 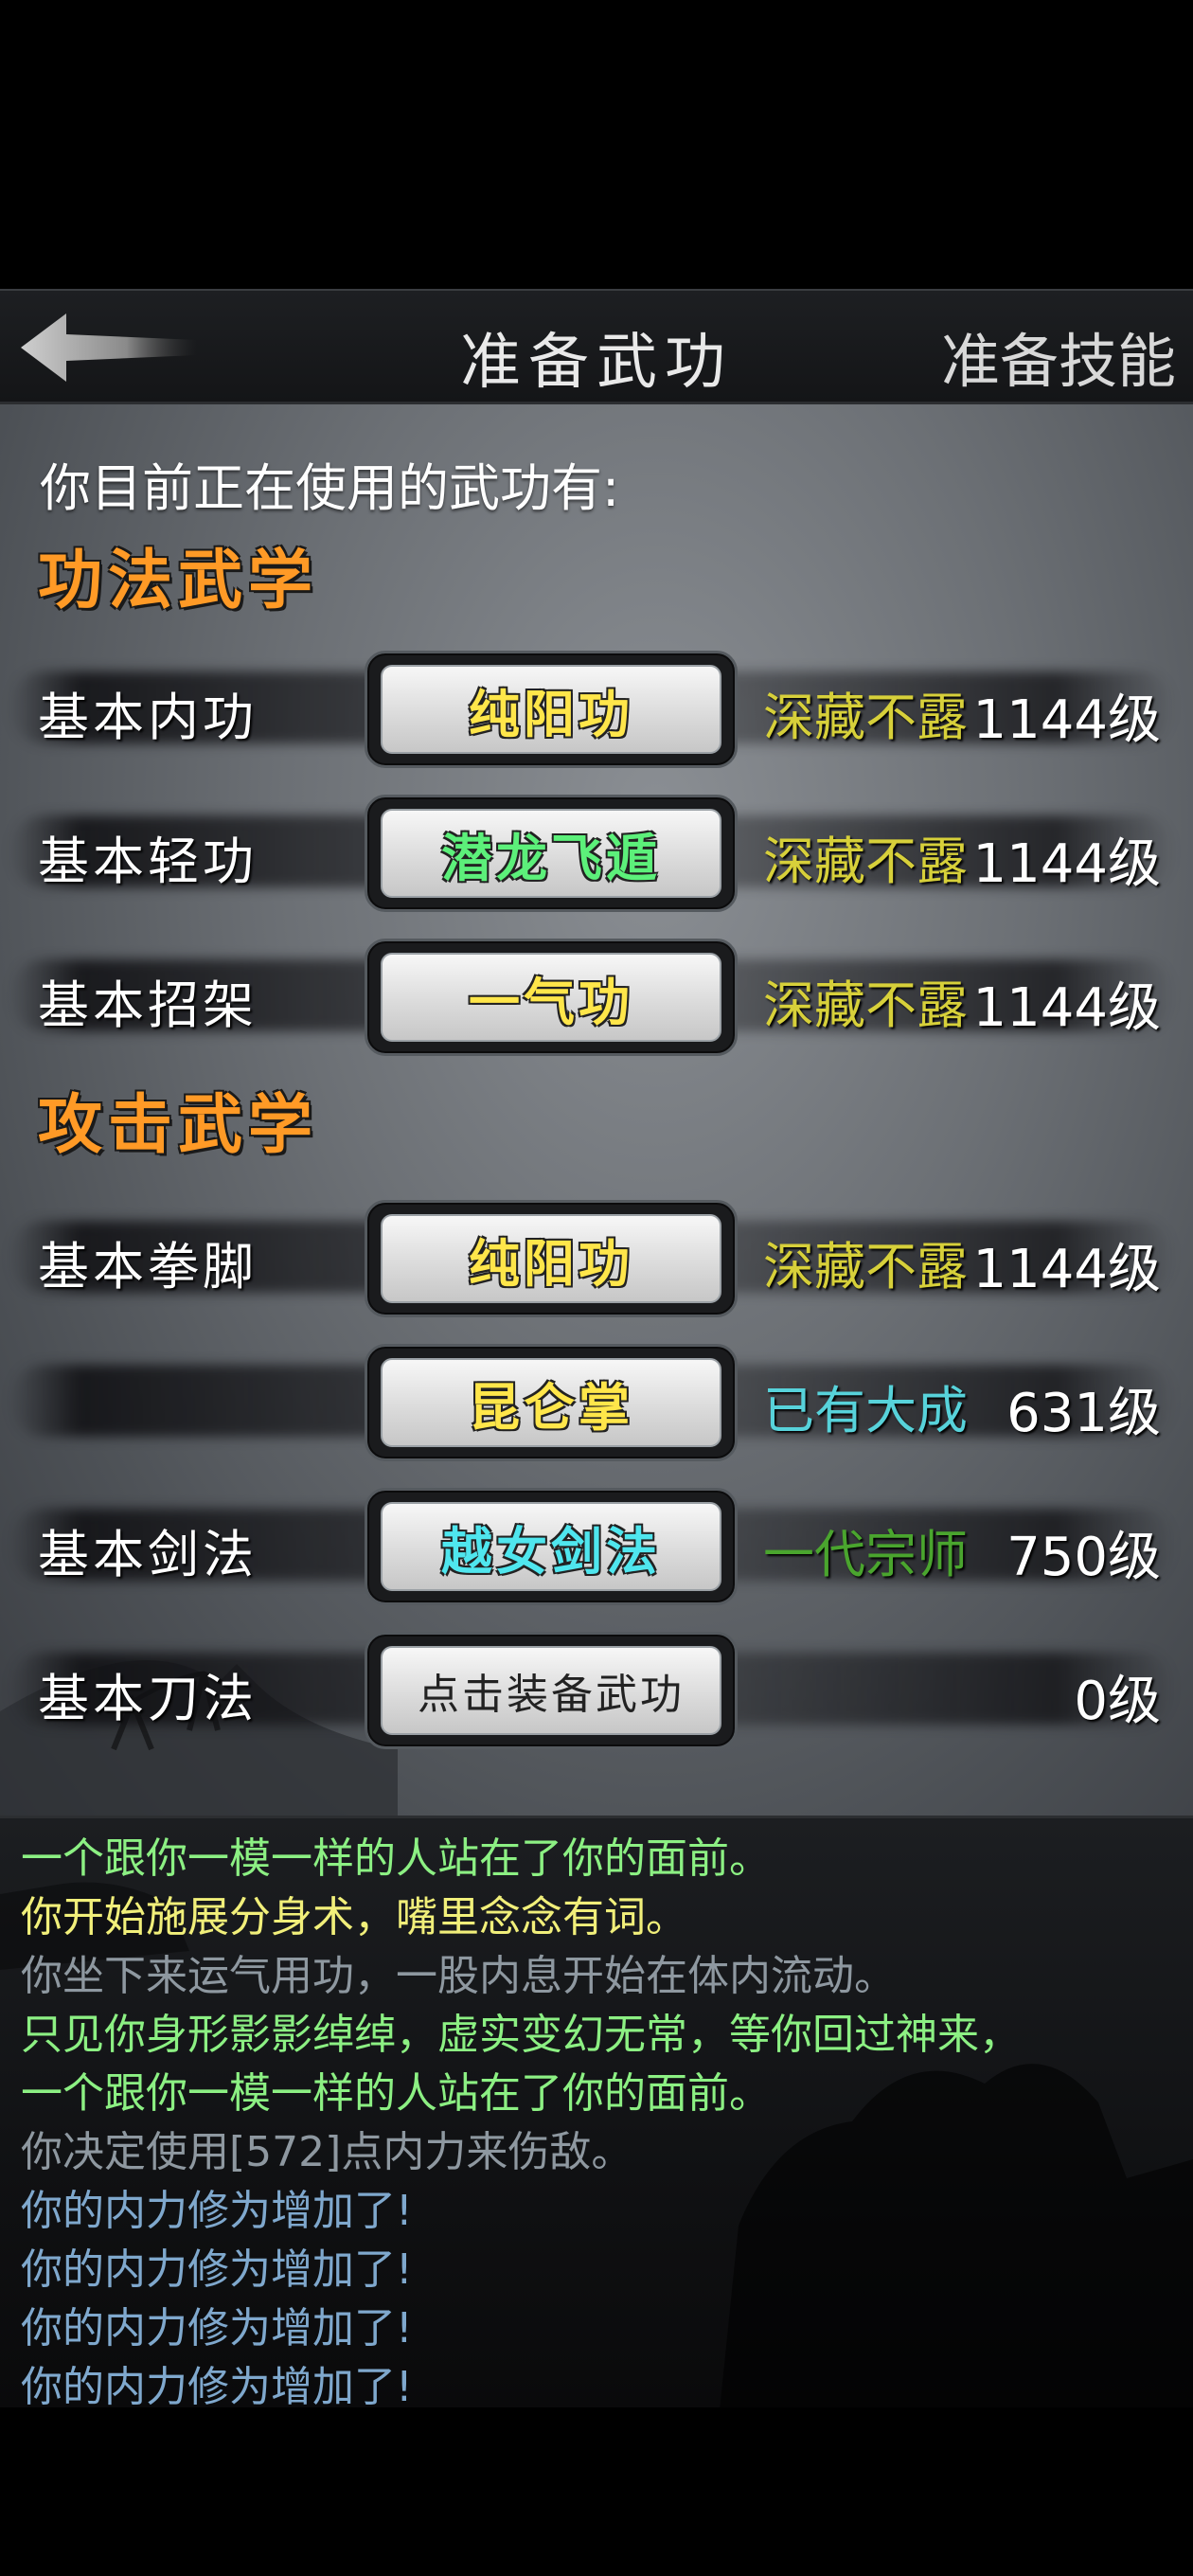 What do you see at coordinates (148, 717) in the screenshot?
I see `category-label: 基本内功` at bounding box center [148, 717].